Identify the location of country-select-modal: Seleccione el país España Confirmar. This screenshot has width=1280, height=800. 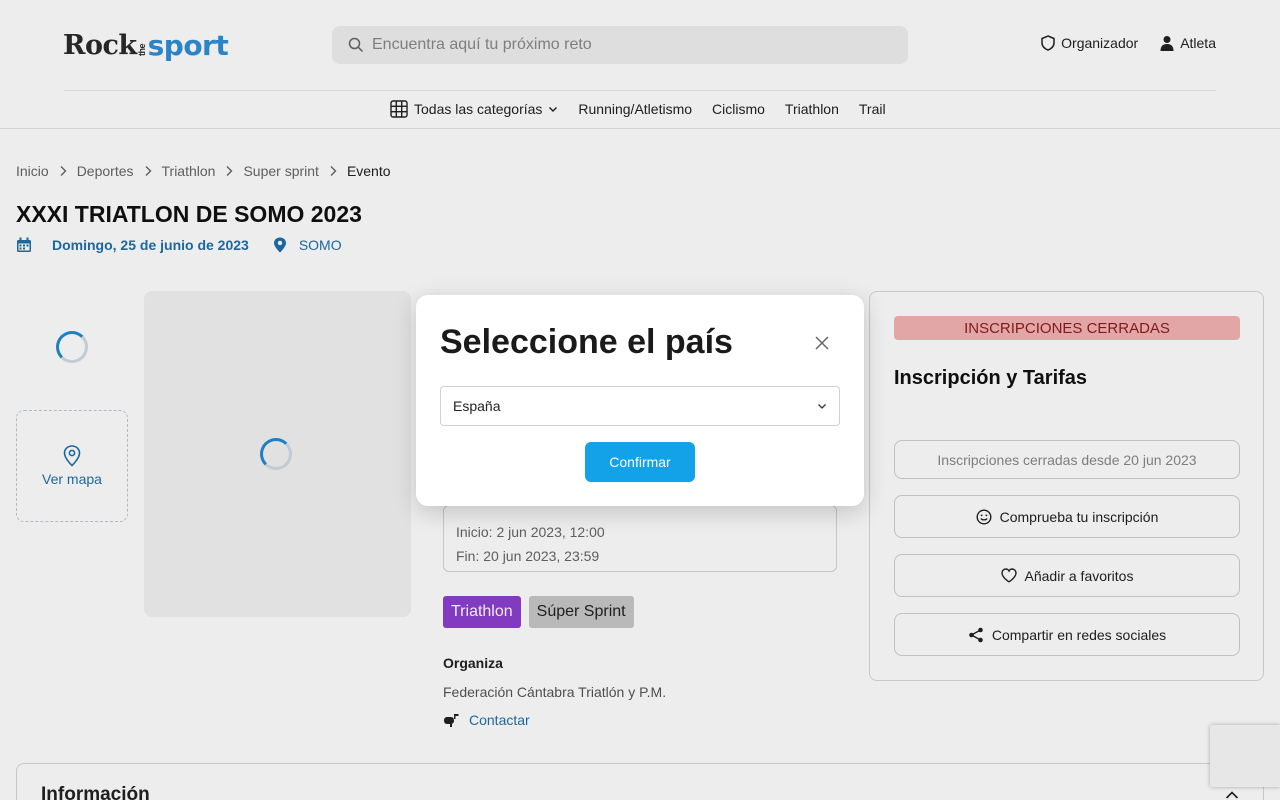
(640, 400).